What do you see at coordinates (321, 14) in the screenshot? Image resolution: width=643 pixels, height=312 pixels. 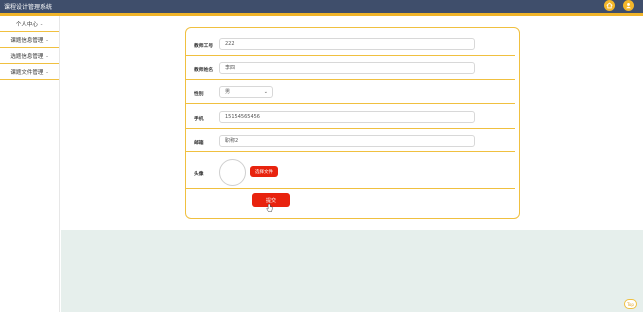 I see `header-accent-strip` at bounding box center [321, 14].